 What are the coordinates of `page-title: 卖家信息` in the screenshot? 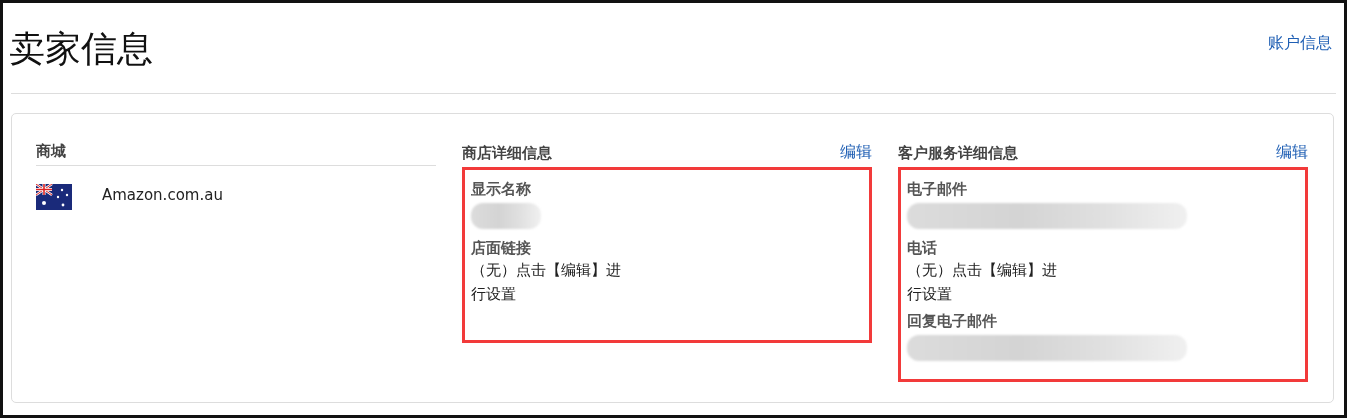 It's located at (81, 49).